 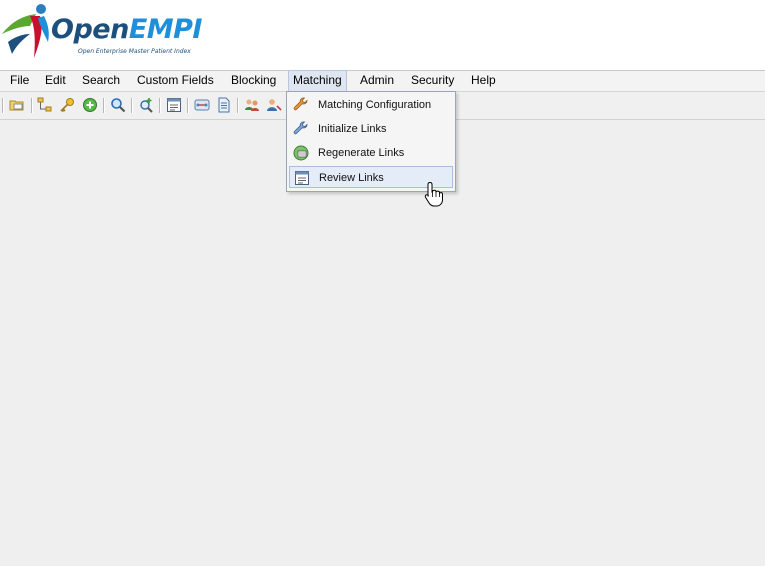 I want to click on link-review-icon, so click(x=202, y=105).